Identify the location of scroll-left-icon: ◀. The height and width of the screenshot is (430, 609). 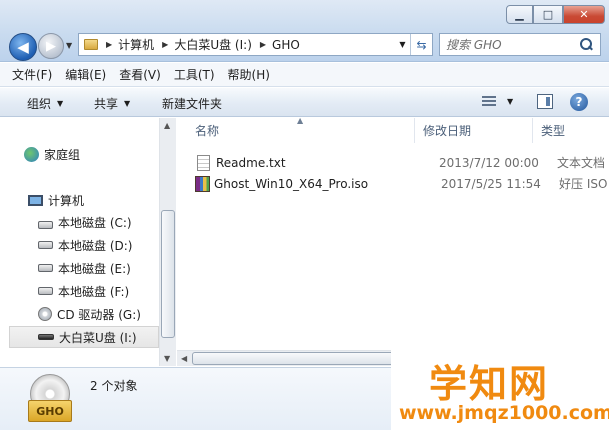
(184, 358).